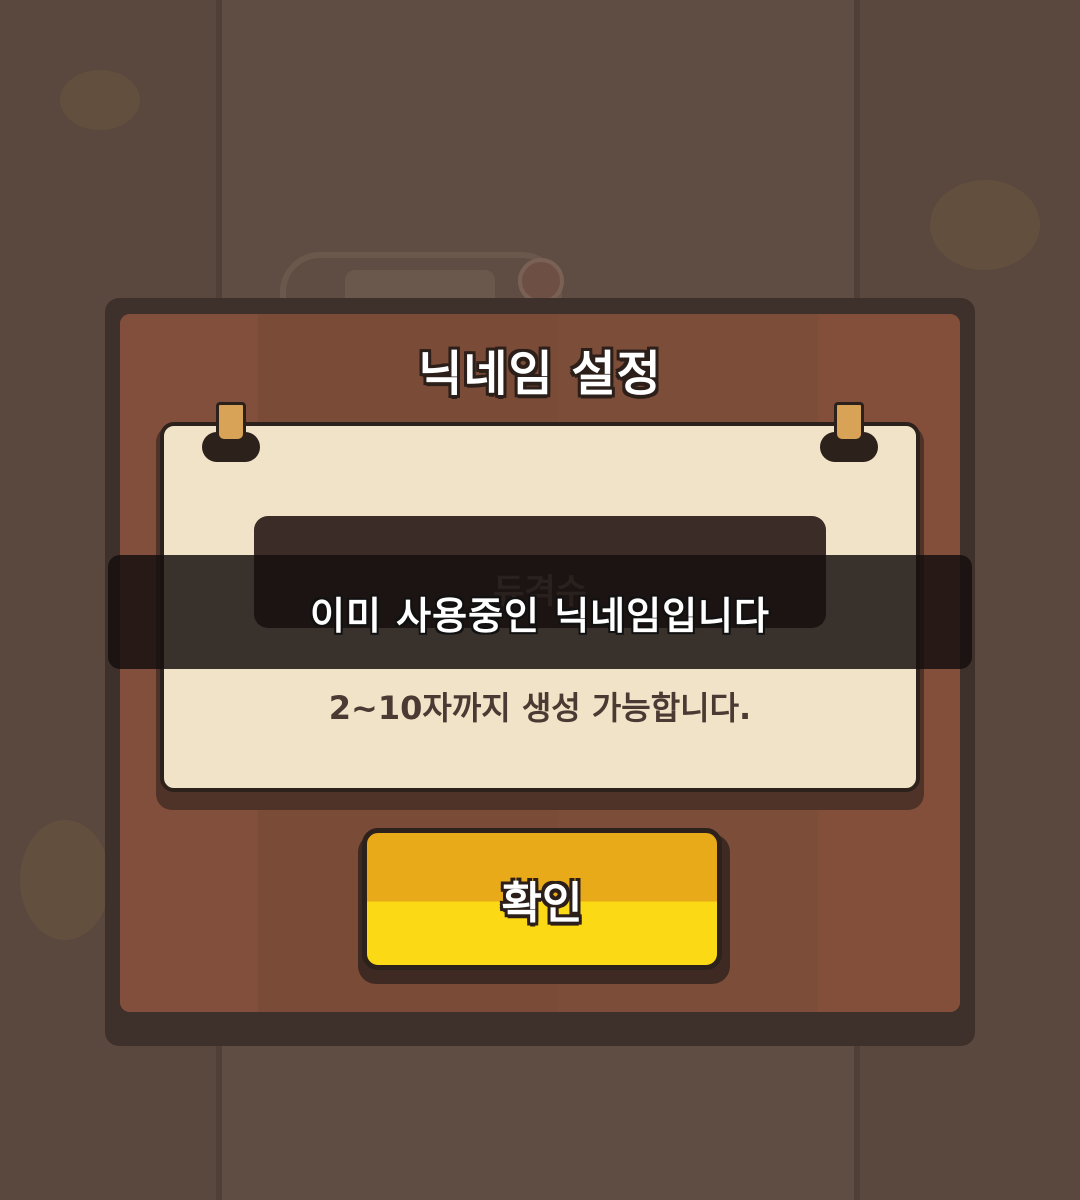 Image resolution: width=1080 pixels, height=1200 pixels. What do you see at coordinates (540, 615) in the screenshot?
I see `toast-text: 이미 사용중인 닉네임입니다` at bounding box center [540, 615].